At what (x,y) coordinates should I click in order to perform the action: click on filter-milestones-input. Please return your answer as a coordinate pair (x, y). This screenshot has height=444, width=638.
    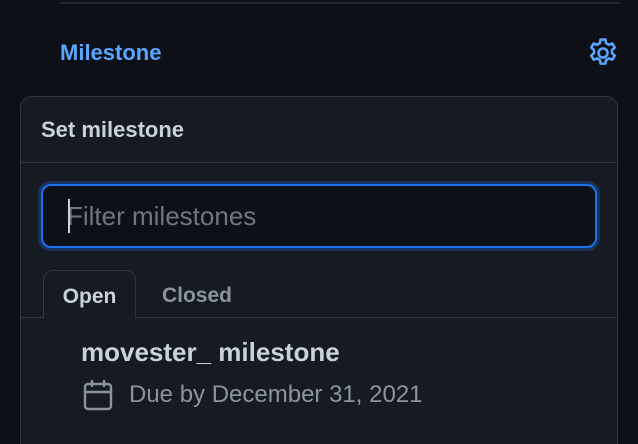
    Looking at the image, I should click on (319, 216).